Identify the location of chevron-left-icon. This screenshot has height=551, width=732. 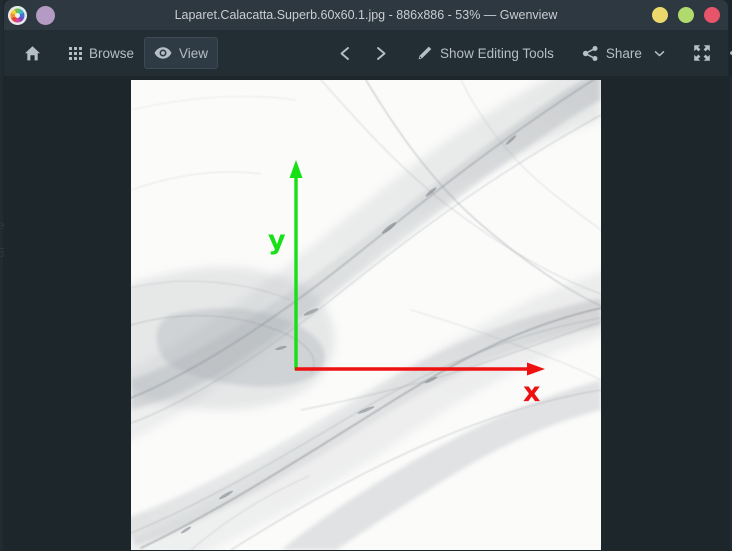
(345, 53).